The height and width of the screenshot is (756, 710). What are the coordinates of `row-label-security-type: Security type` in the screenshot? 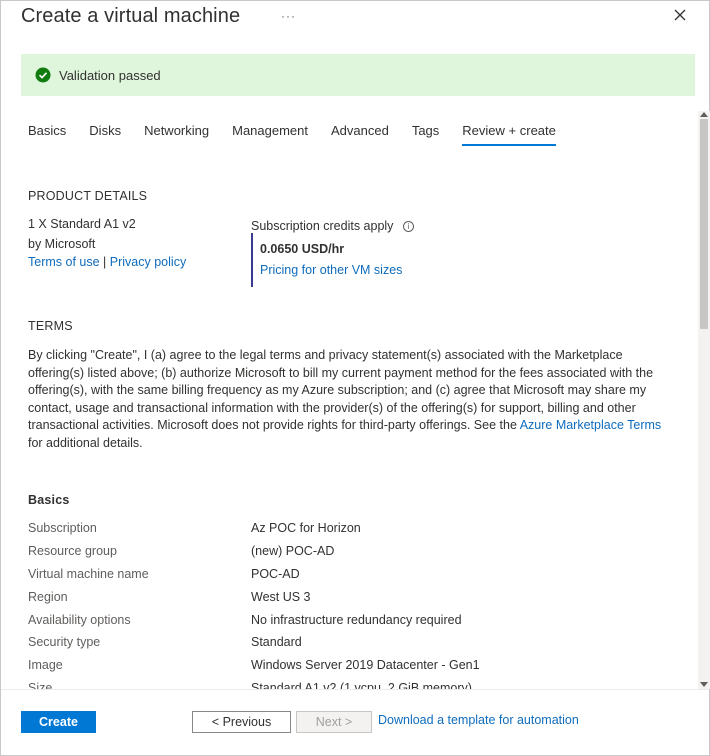 It's located at (64, 642).